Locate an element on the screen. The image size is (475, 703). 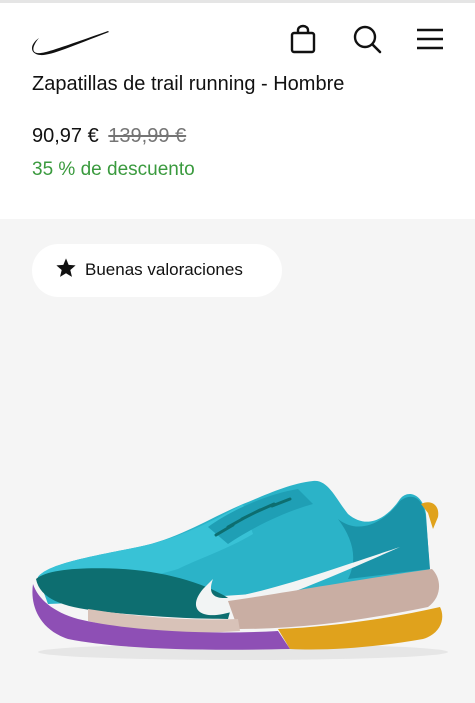
rating-badge-label: Buenas valoraciones is located at coordinates (164, 269).